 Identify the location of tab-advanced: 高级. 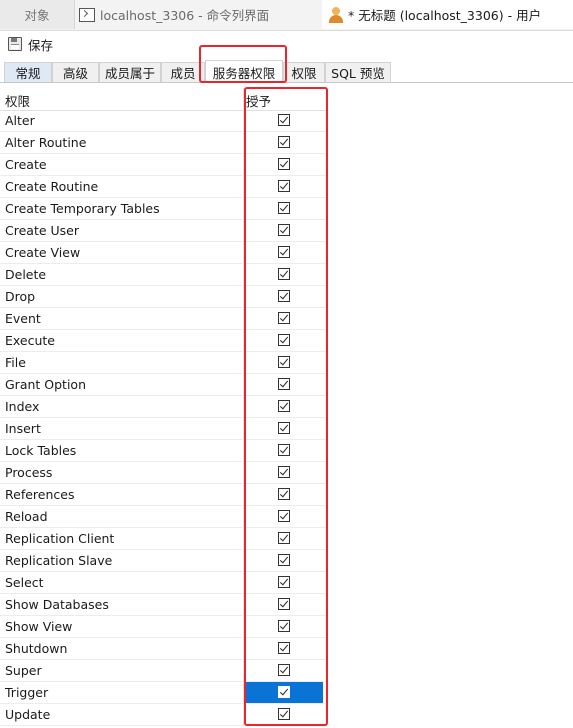
(75, 72).